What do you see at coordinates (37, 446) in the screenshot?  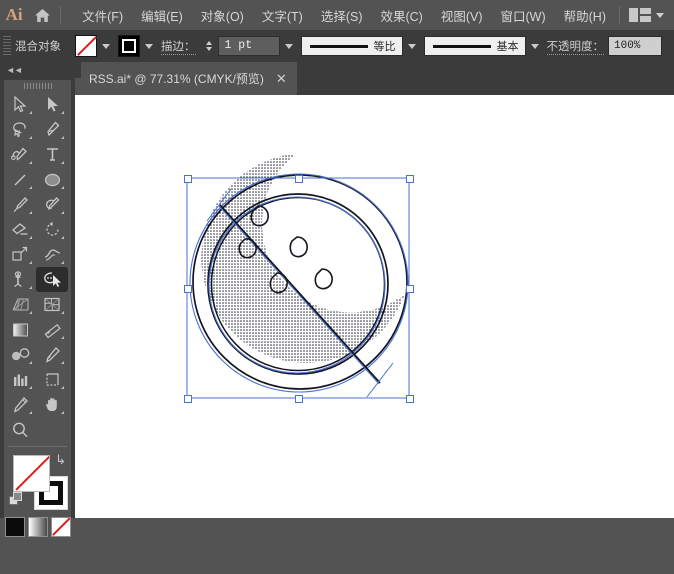 I see `tools-divider` at bounding box center [37, 446].